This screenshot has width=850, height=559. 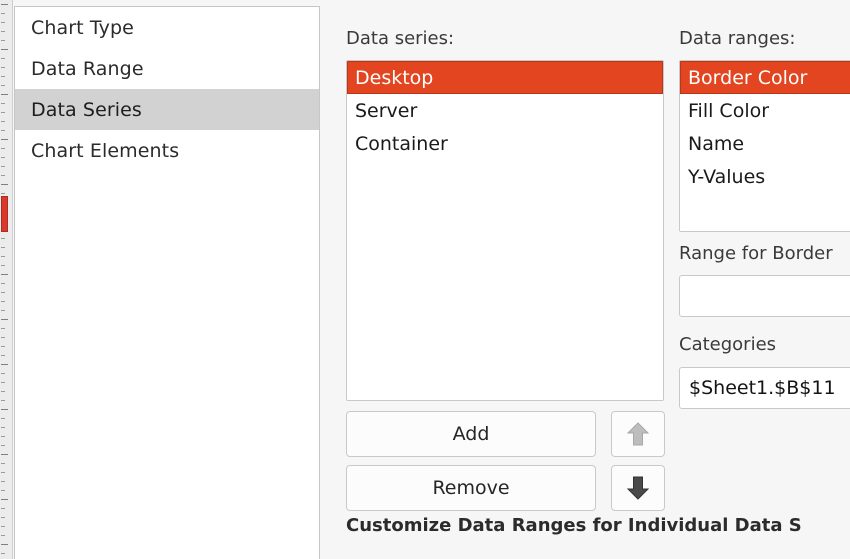 I want to click on categories-input: $Sheet1.$B$11, so click(x=764, y=388).